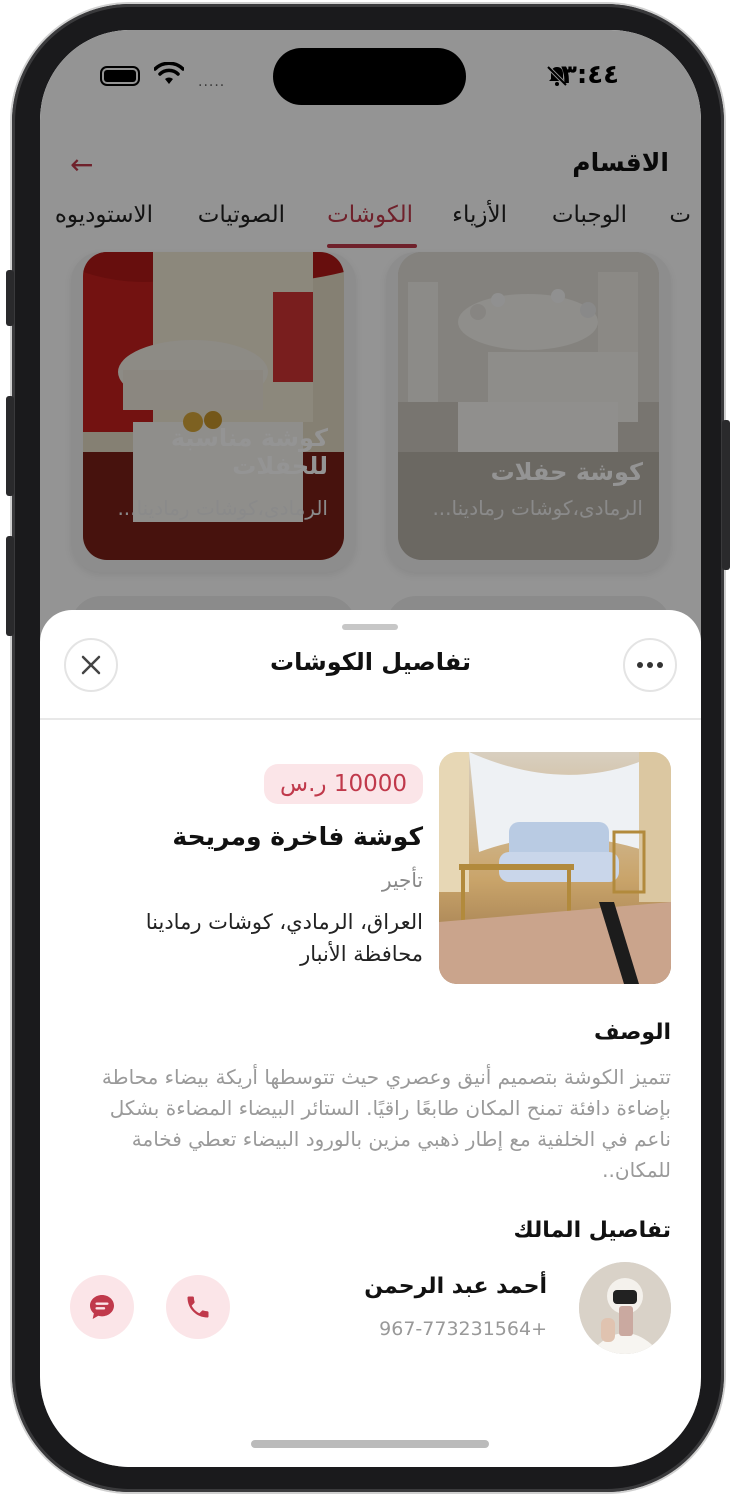 The height and width of the screenshot is (1496, 736). I want to click on sheet-grabber, so click(370, 627).